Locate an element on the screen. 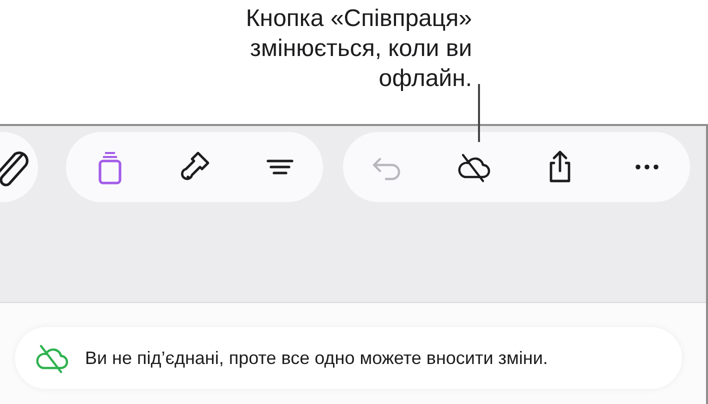 Image resolution: width=708 pixels, height=404 pixels. leader-line is located at coordinates (479, 113).